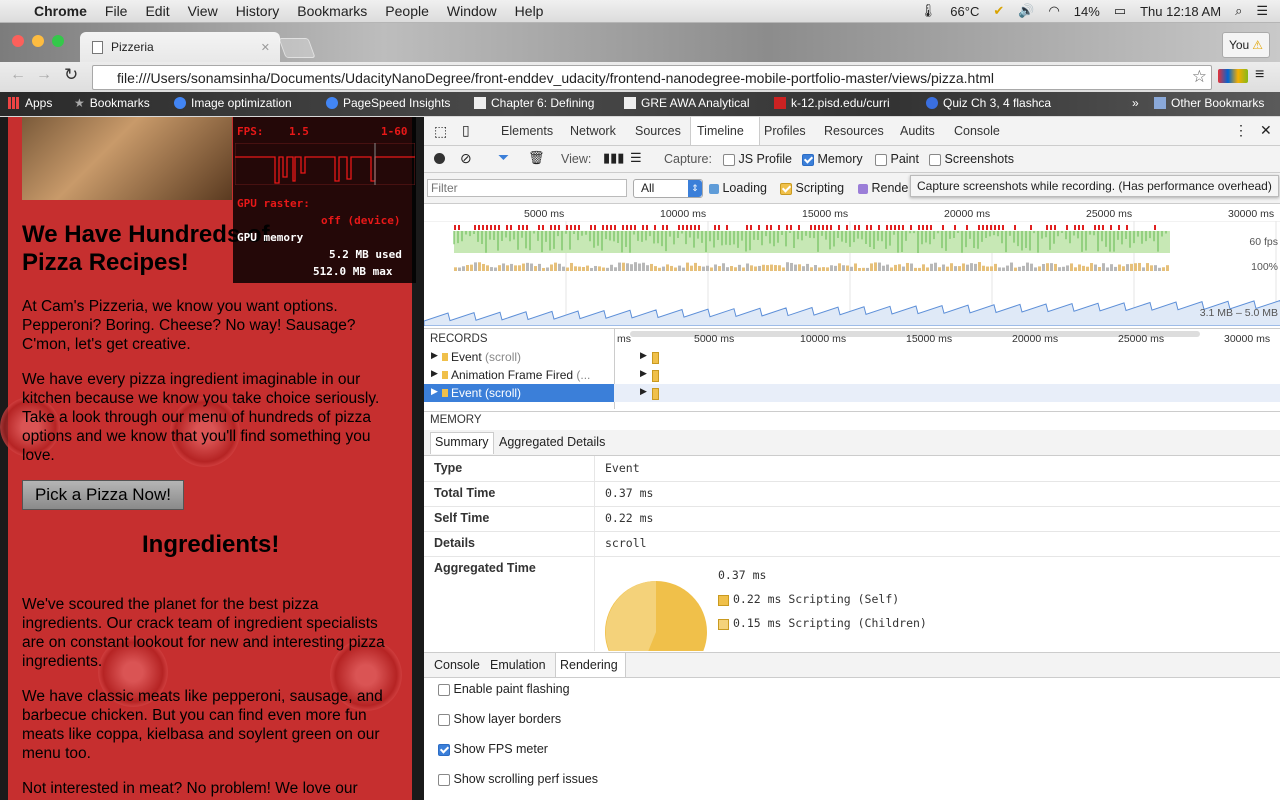  I want to click on bookmark-k12: k-12.pisd.edu/curri, so click(832, 103).